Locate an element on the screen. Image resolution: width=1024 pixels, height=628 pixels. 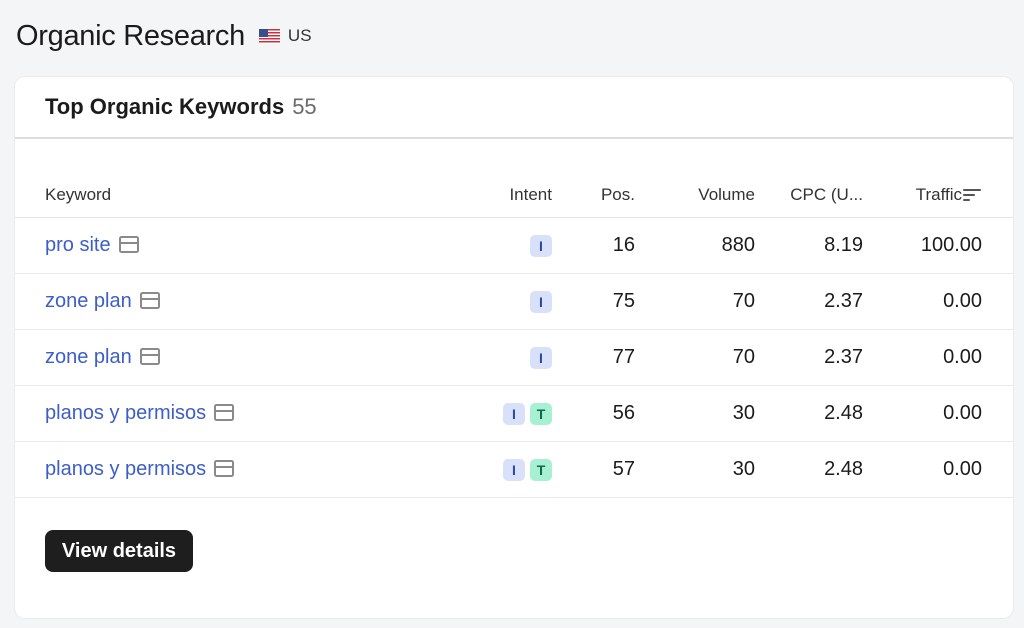
volume-cell: 880 is located at coordinates (695, 245).